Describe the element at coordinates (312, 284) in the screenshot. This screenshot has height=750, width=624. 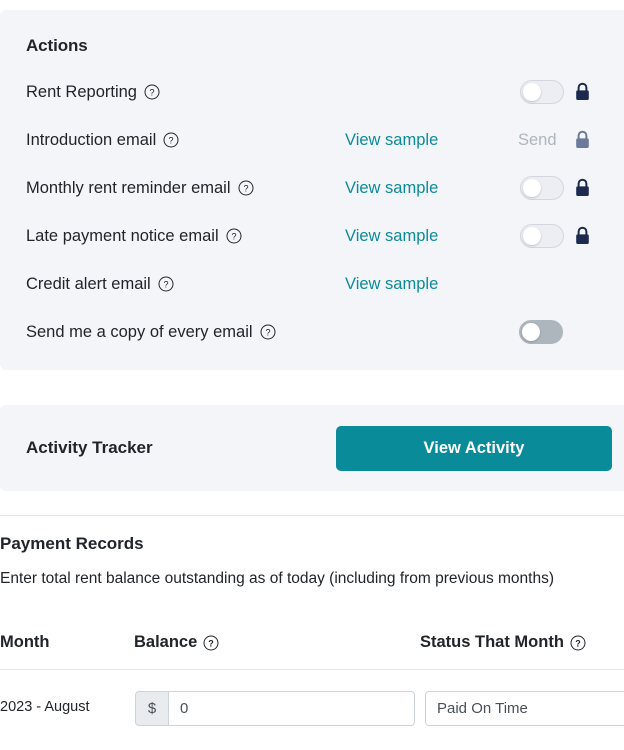
I see `action-row-credit-alert-email: Credit alert email ? View sample` at that location.